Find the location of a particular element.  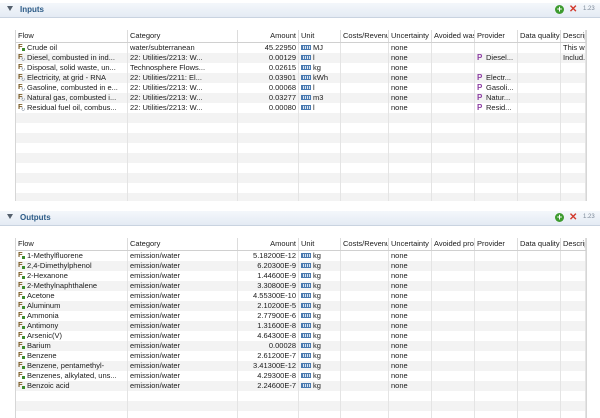

remove-output-icon: ✕ is located at coordinates (573, 217).